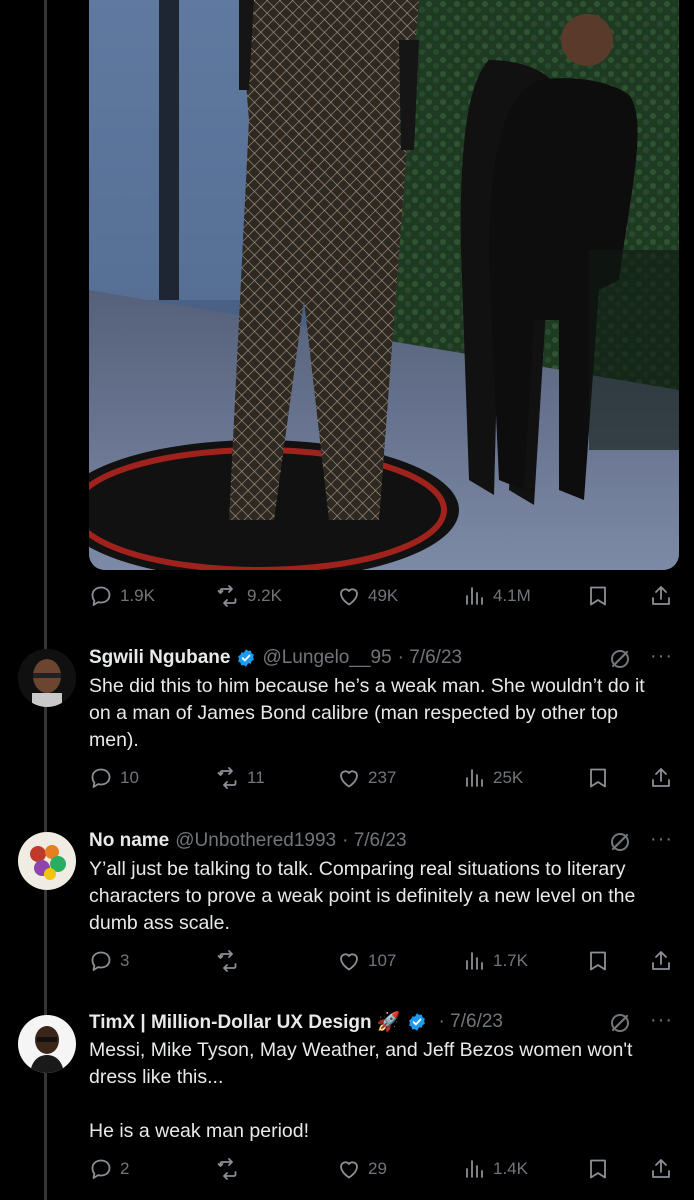 The image size is (694, 1200). Describe the element at coordinates (510, 960) in the screenshot. I see `views-count: 1.7K` at that location.